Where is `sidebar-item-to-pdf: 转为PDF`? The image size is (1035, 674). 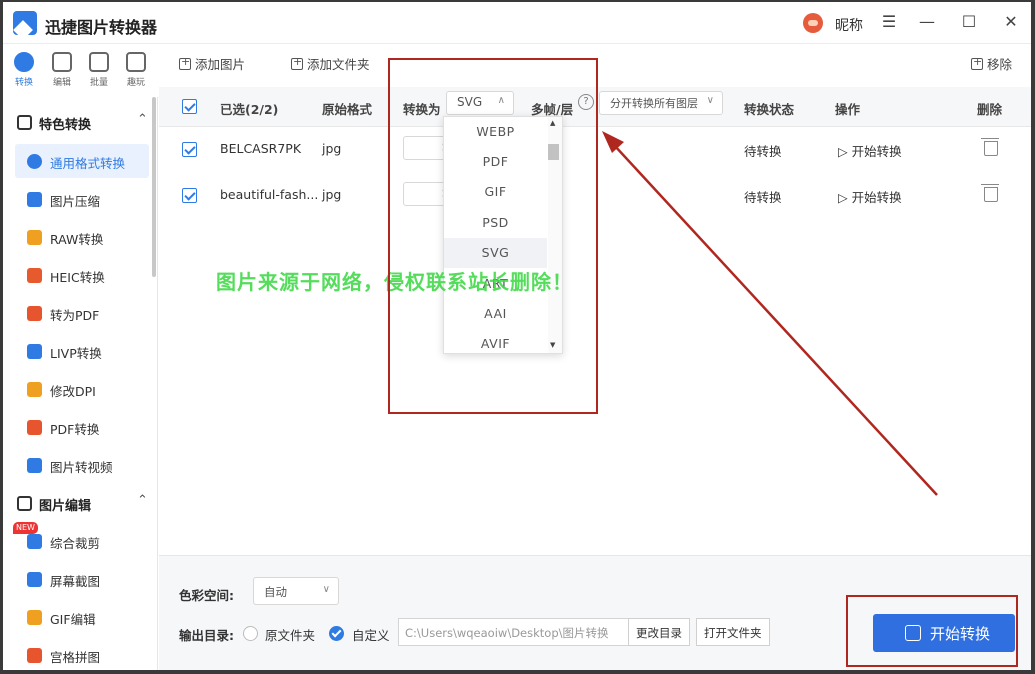
sidebar-item-to-pdf: 转为PDF is located at coordinates (82, 313).